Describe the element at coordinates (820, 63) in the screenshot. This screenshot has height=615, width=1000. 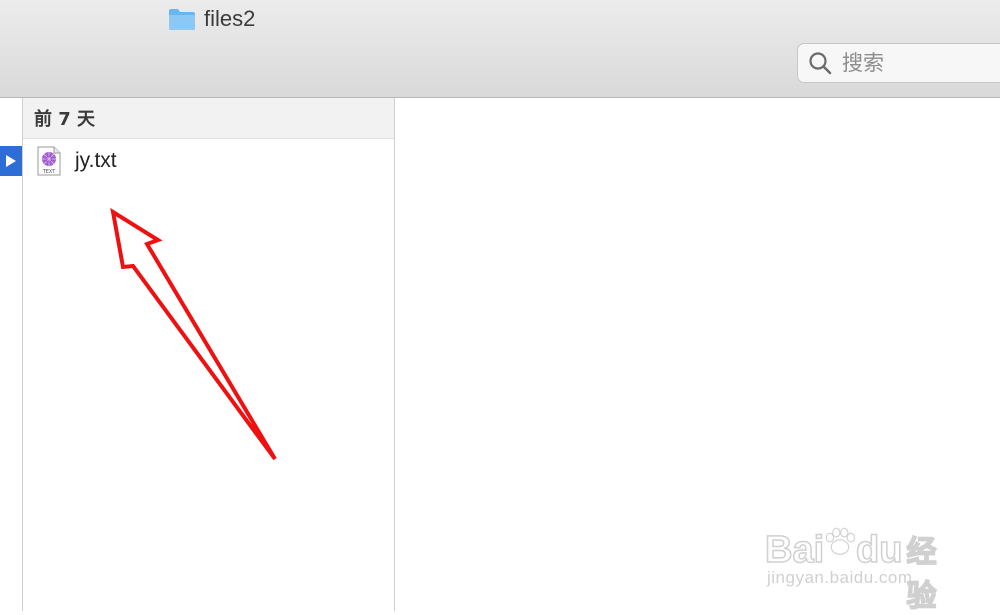
I see `search-icon` at that location.